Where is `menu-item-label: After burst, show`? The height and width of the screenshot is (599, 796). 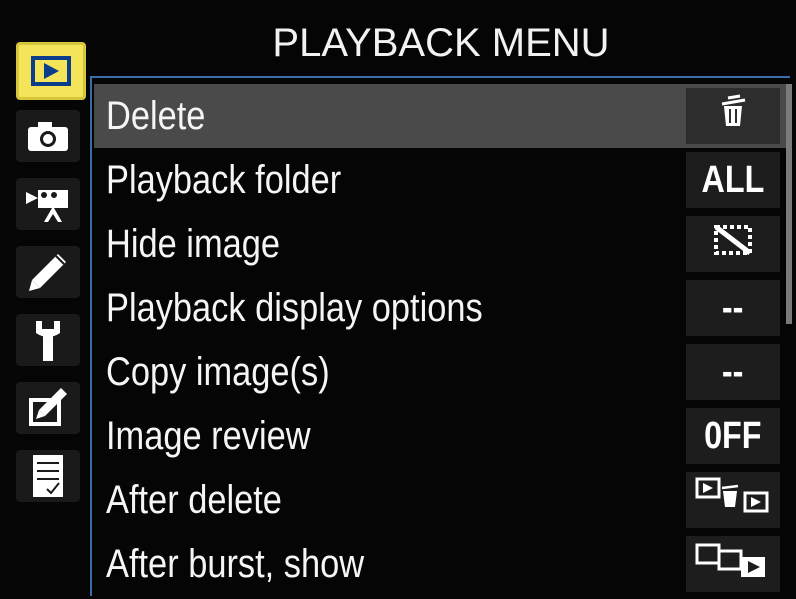
menu-item-label: After burst, show is located at coordinates (235, 564).